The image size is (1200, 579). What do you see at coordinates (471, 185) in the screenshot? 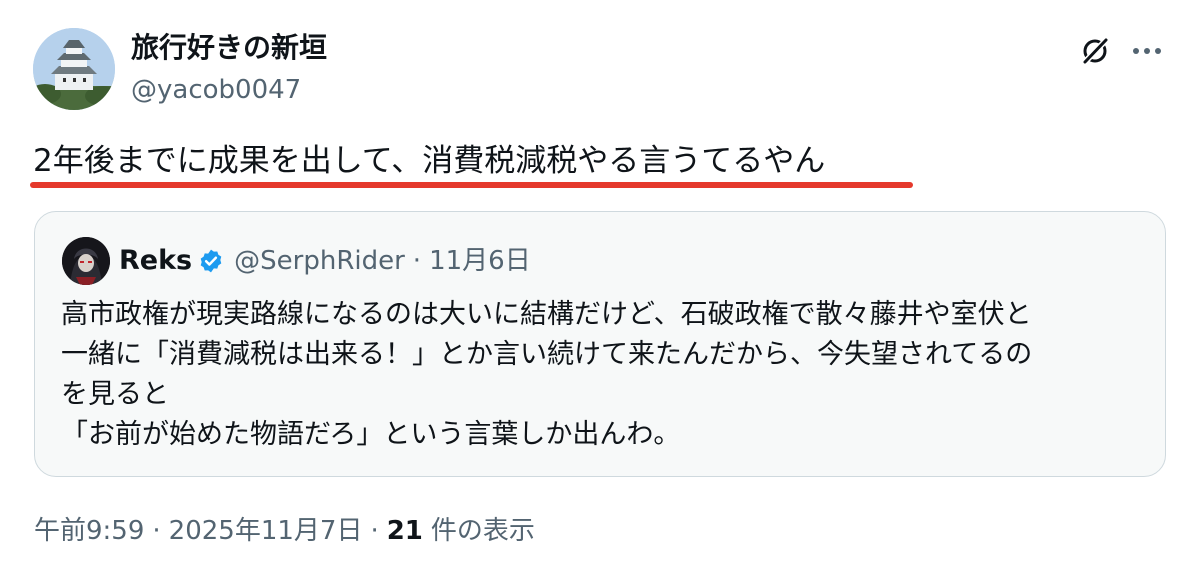
I see `highlight-underline` at bounding box center [471, 185].